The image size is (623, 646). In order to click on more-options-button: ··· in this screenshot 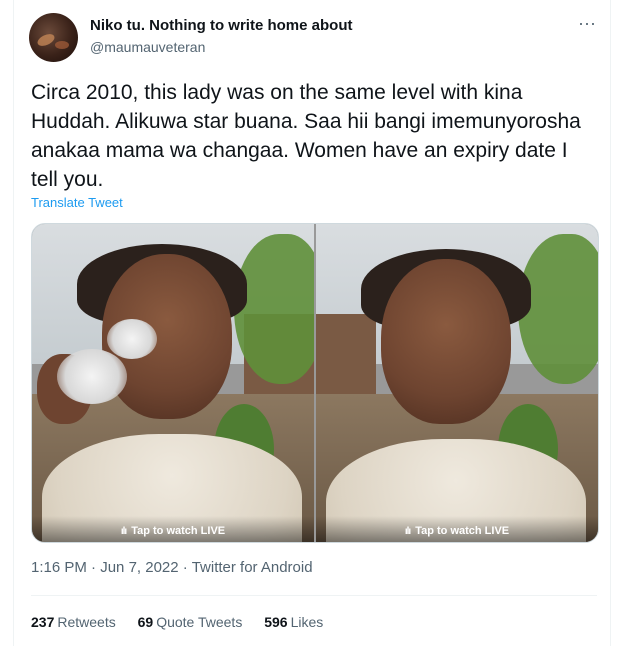, I will do `click(587, 25)`.